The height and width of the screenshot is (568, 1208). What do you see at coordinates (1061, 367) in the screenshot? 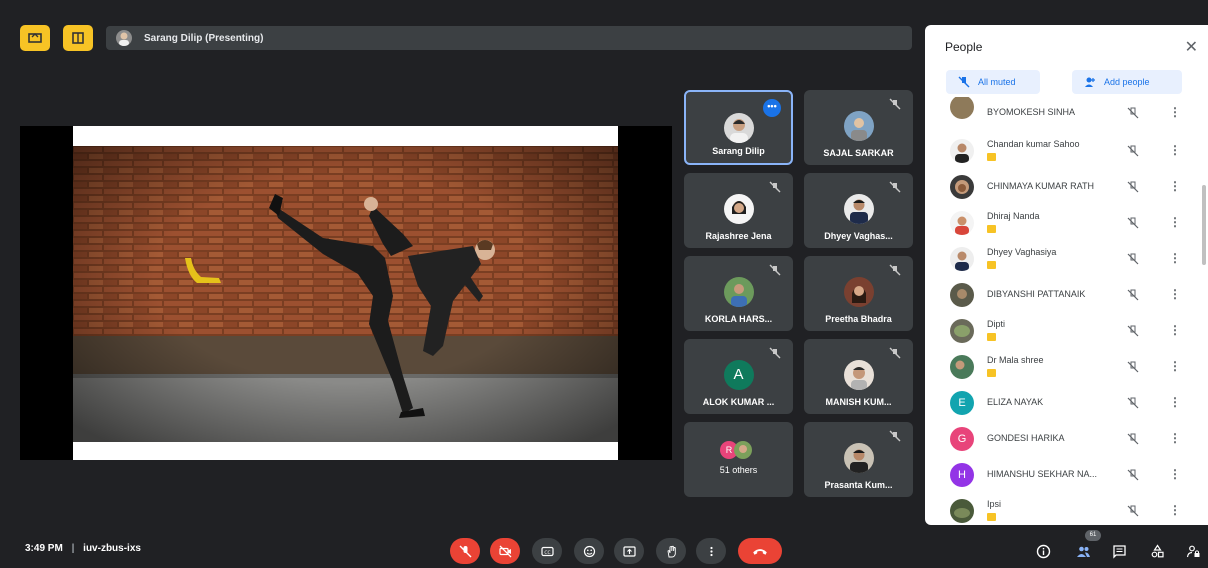
I see `list-item: Dr Mala shree ⋮` at bounding box center [1061, 367].